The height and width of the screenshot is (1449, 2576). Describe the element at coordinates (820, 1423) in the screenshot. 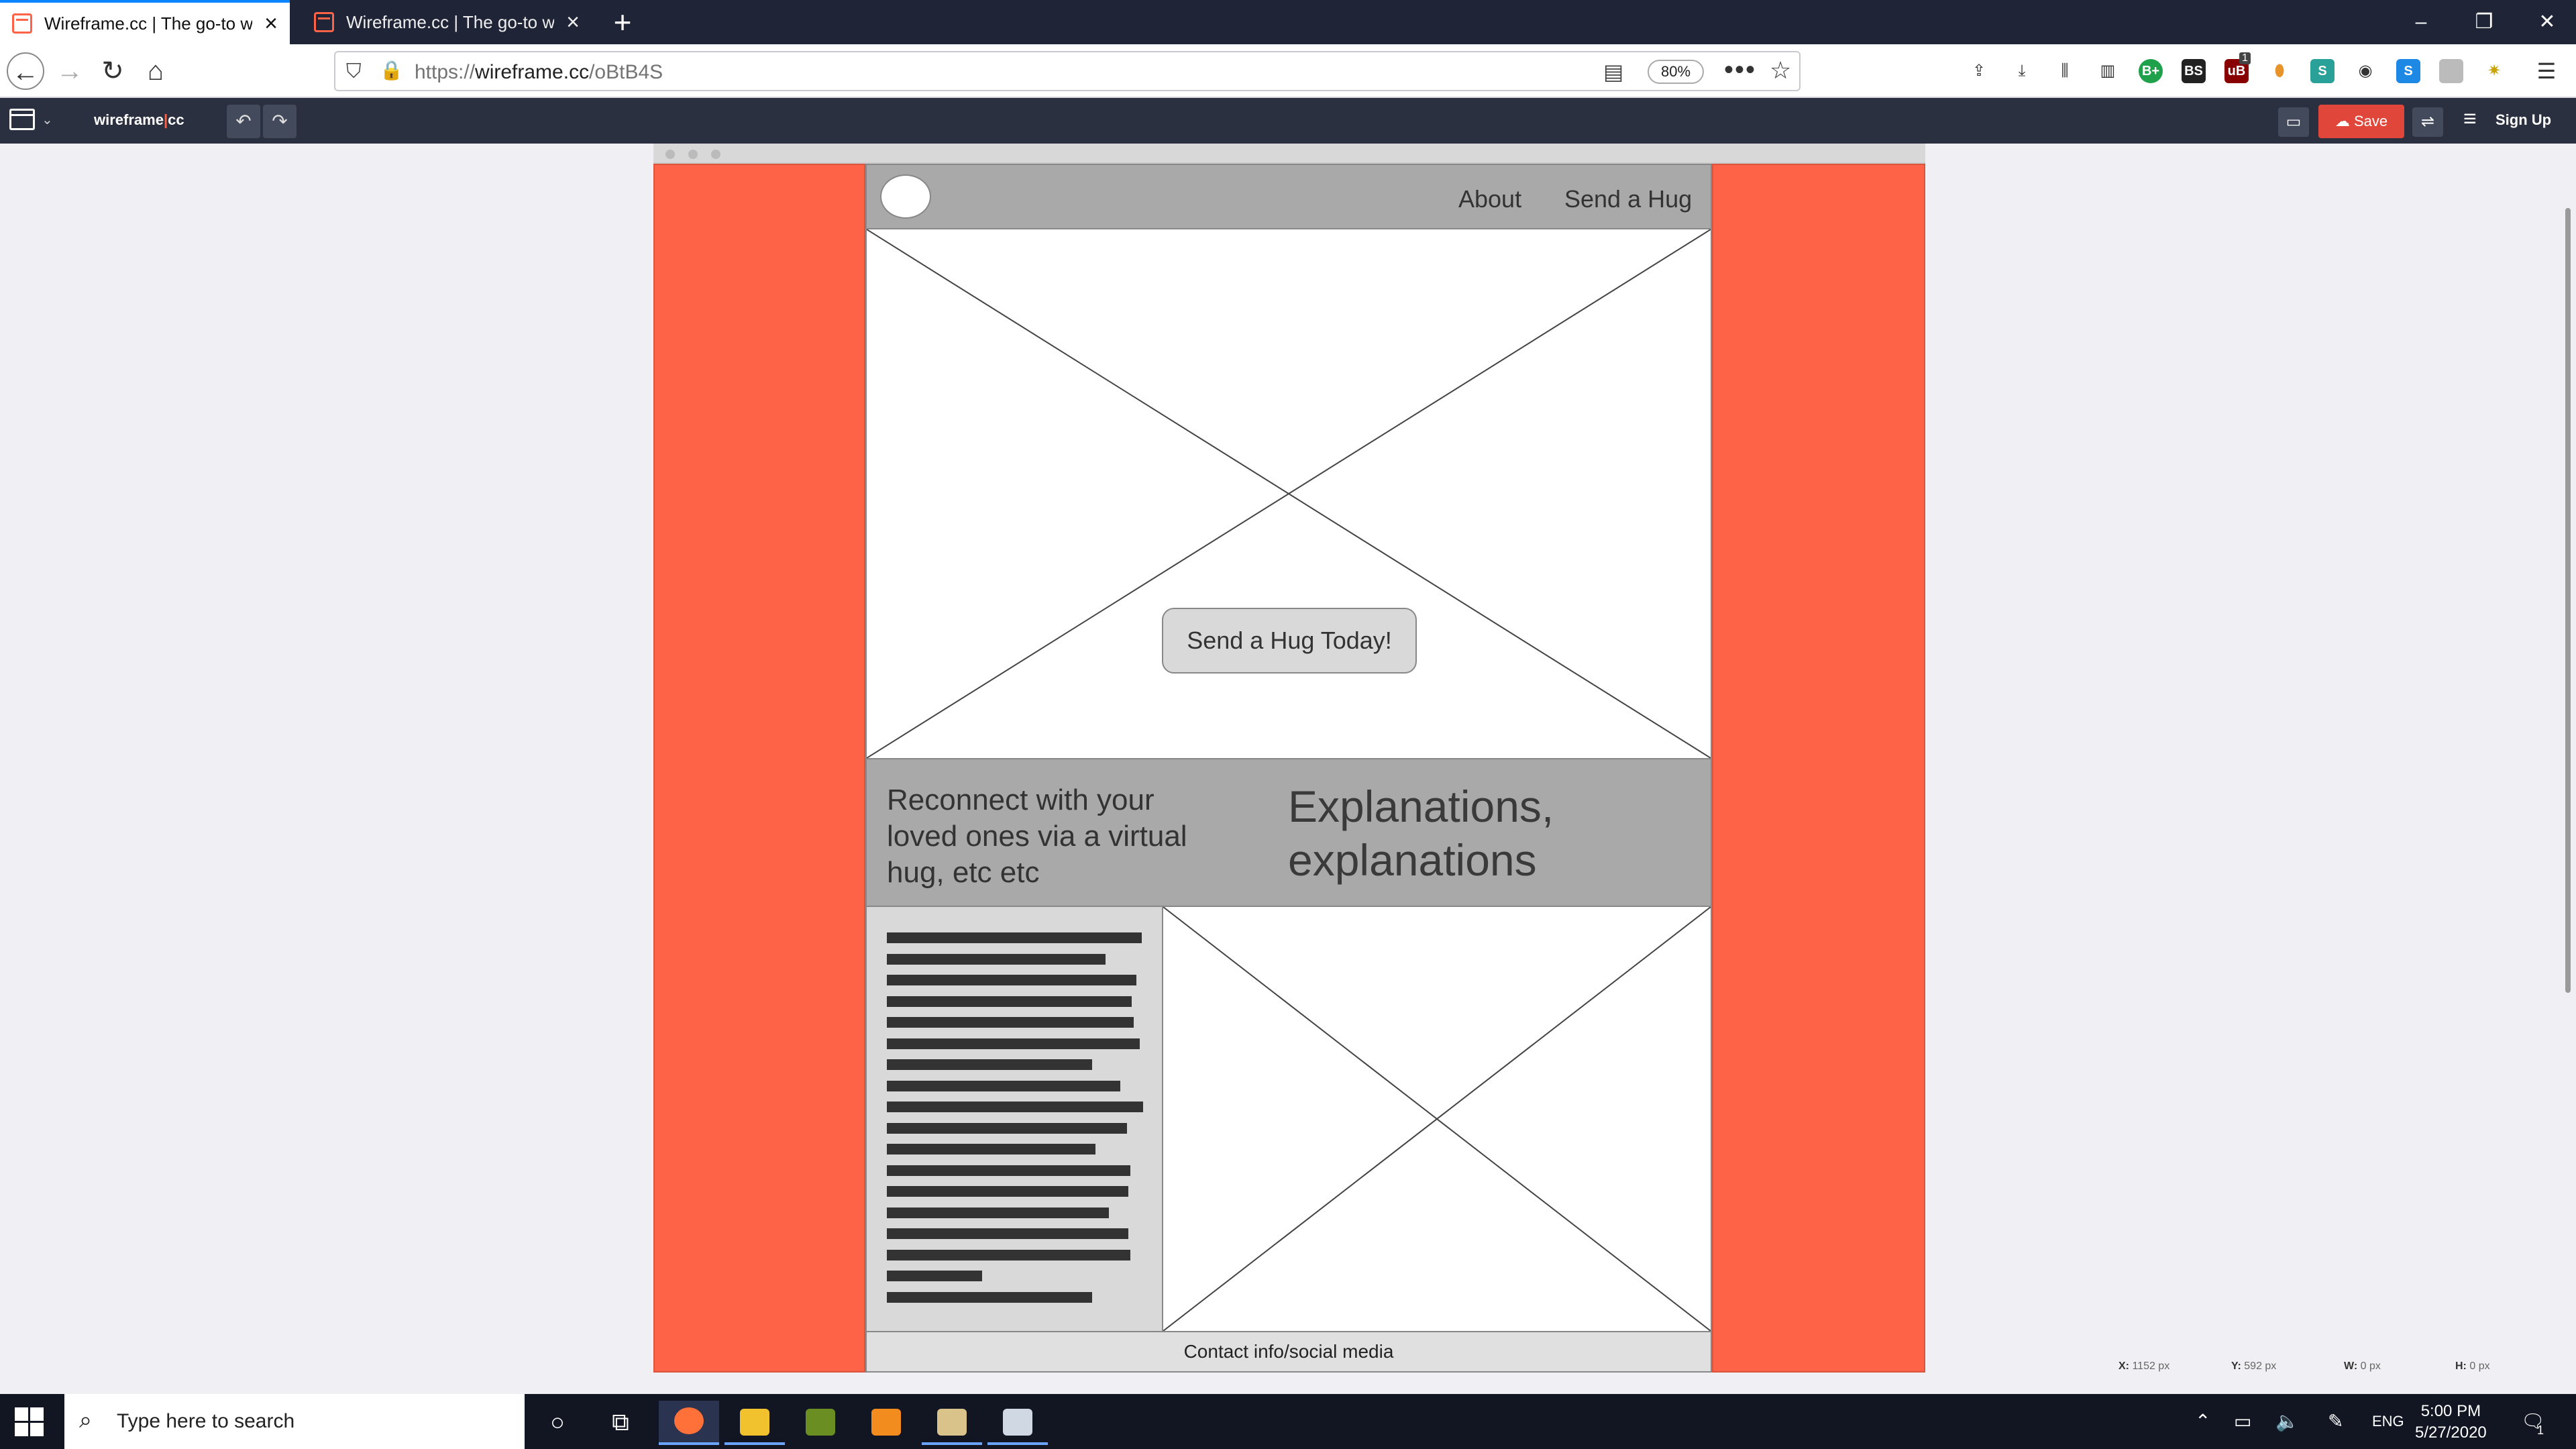

I see `app-taskbar-icon` at that location.